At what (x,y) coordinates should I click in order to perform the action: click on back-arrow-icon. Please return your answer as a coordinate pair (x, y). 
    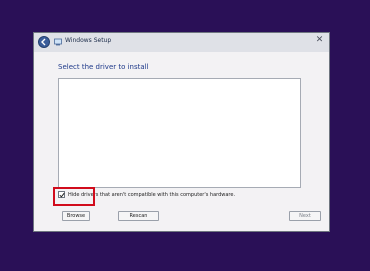
    Looking at the image, I should click on (44, 42).